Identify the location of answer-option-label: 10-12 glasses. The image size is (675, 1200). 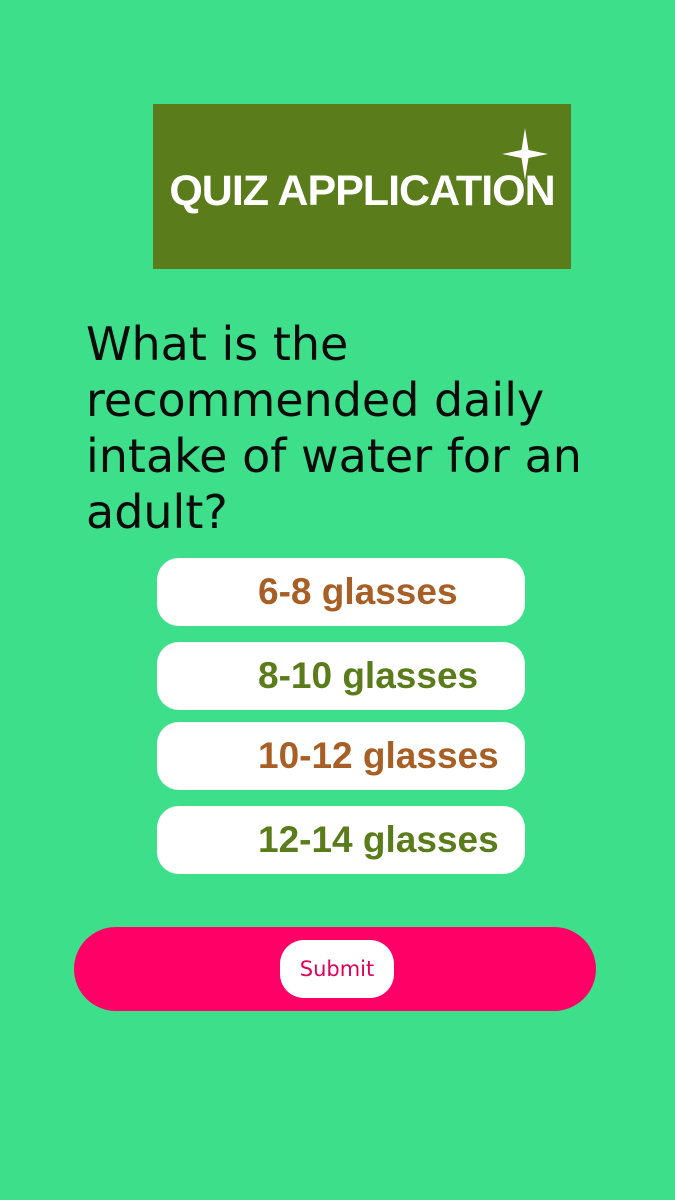
(378, 755).